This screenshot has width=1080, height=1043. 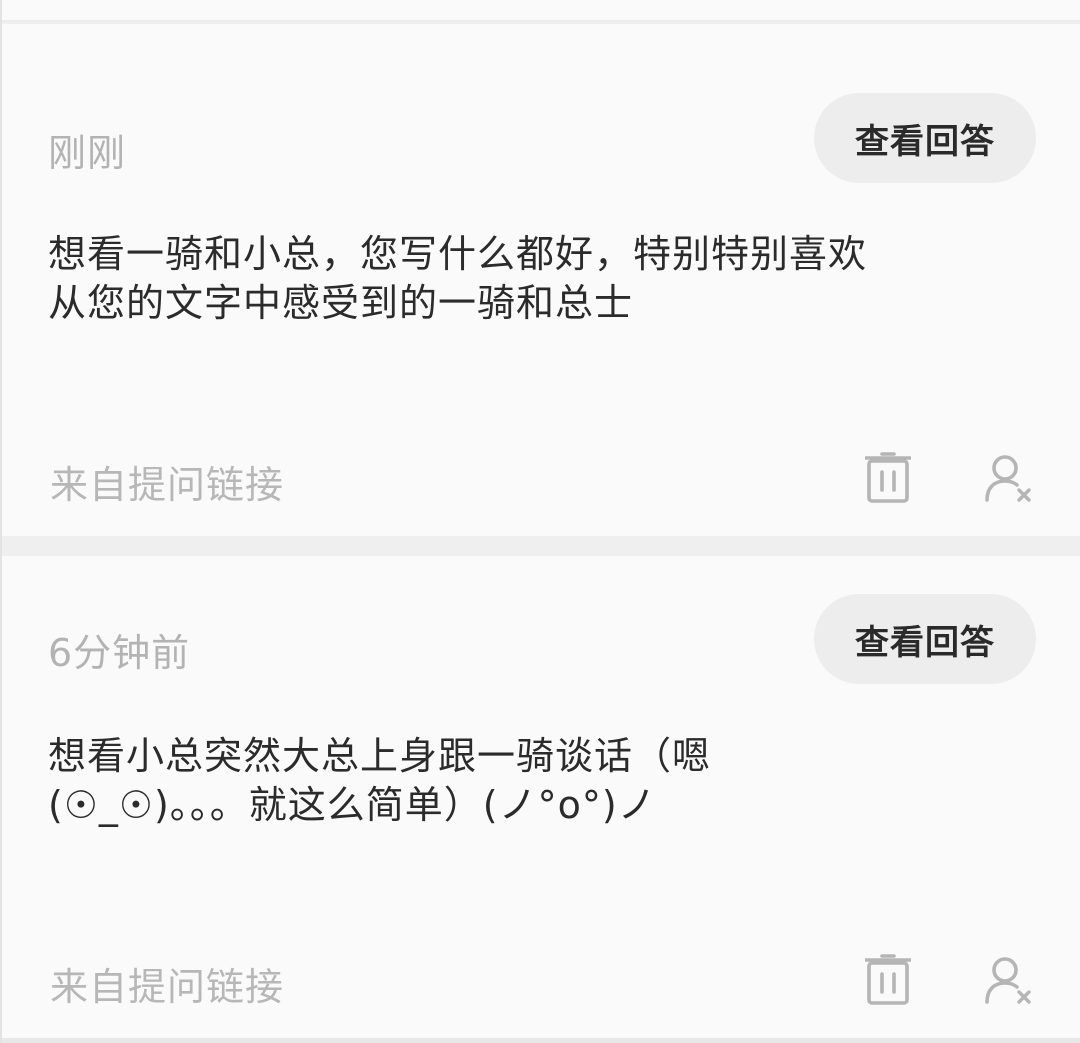 I want to click on question-text: 想看一骑和小总，您写什么都好，特别特别喜欢从您的文字中感受到的一骑和总士, so click(x=458, y=278).